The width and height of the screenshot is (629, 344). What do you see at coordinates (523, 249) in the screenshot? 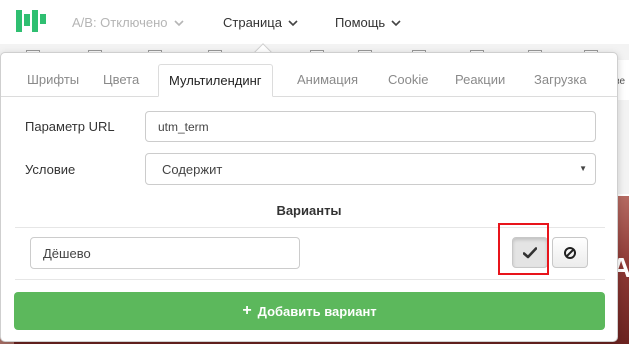
I see `highlight-box` at bounding box center [523, 249].